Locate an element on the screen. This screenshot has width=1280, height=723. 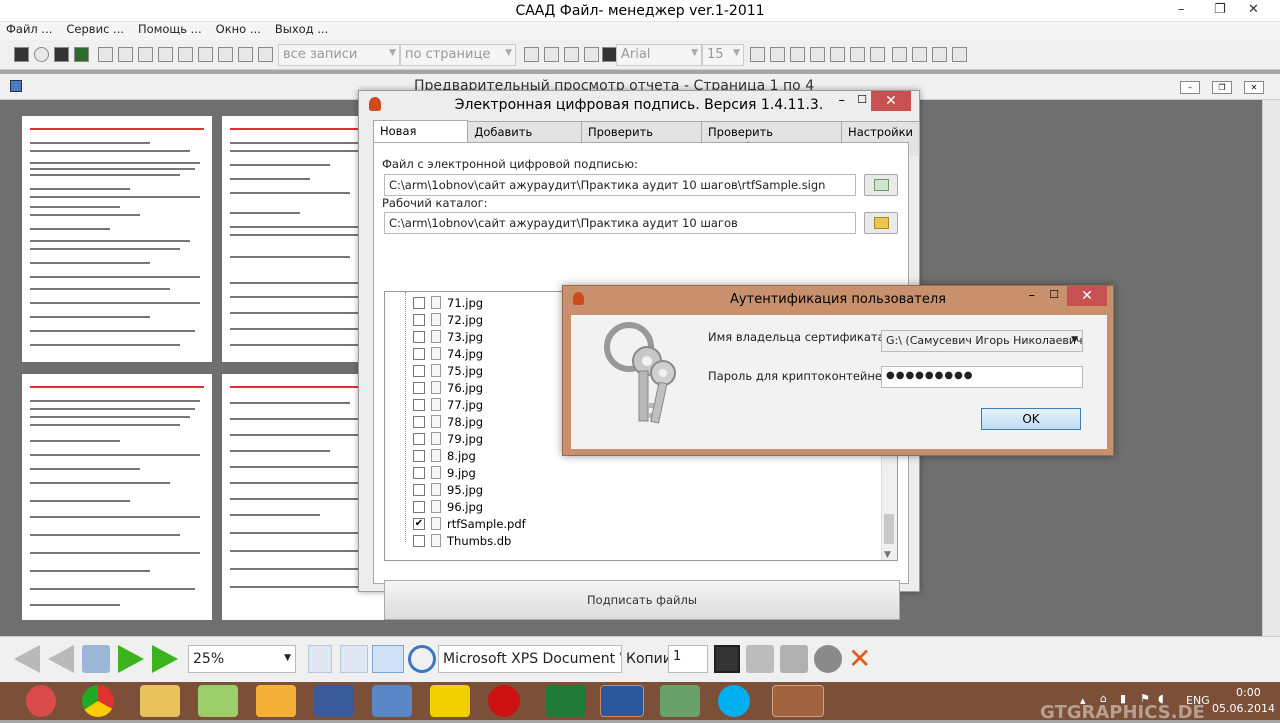
signature-minimize-button: – is located at coordinates (842, 100).